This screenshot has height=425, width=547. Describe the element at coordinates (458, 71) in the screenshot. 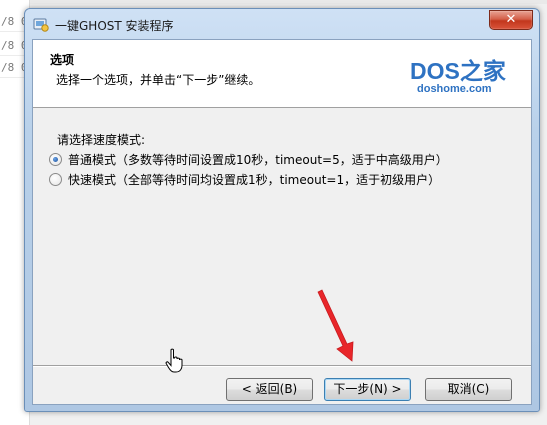

I see `logo-name: DOS之家` at that location.